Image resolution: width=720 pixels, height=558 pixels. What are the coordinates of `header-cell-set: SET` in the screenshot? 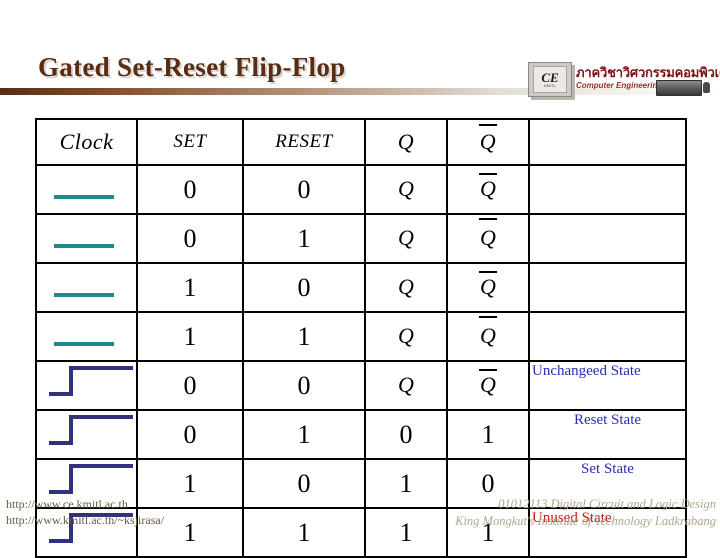 It's located at (190, 142).